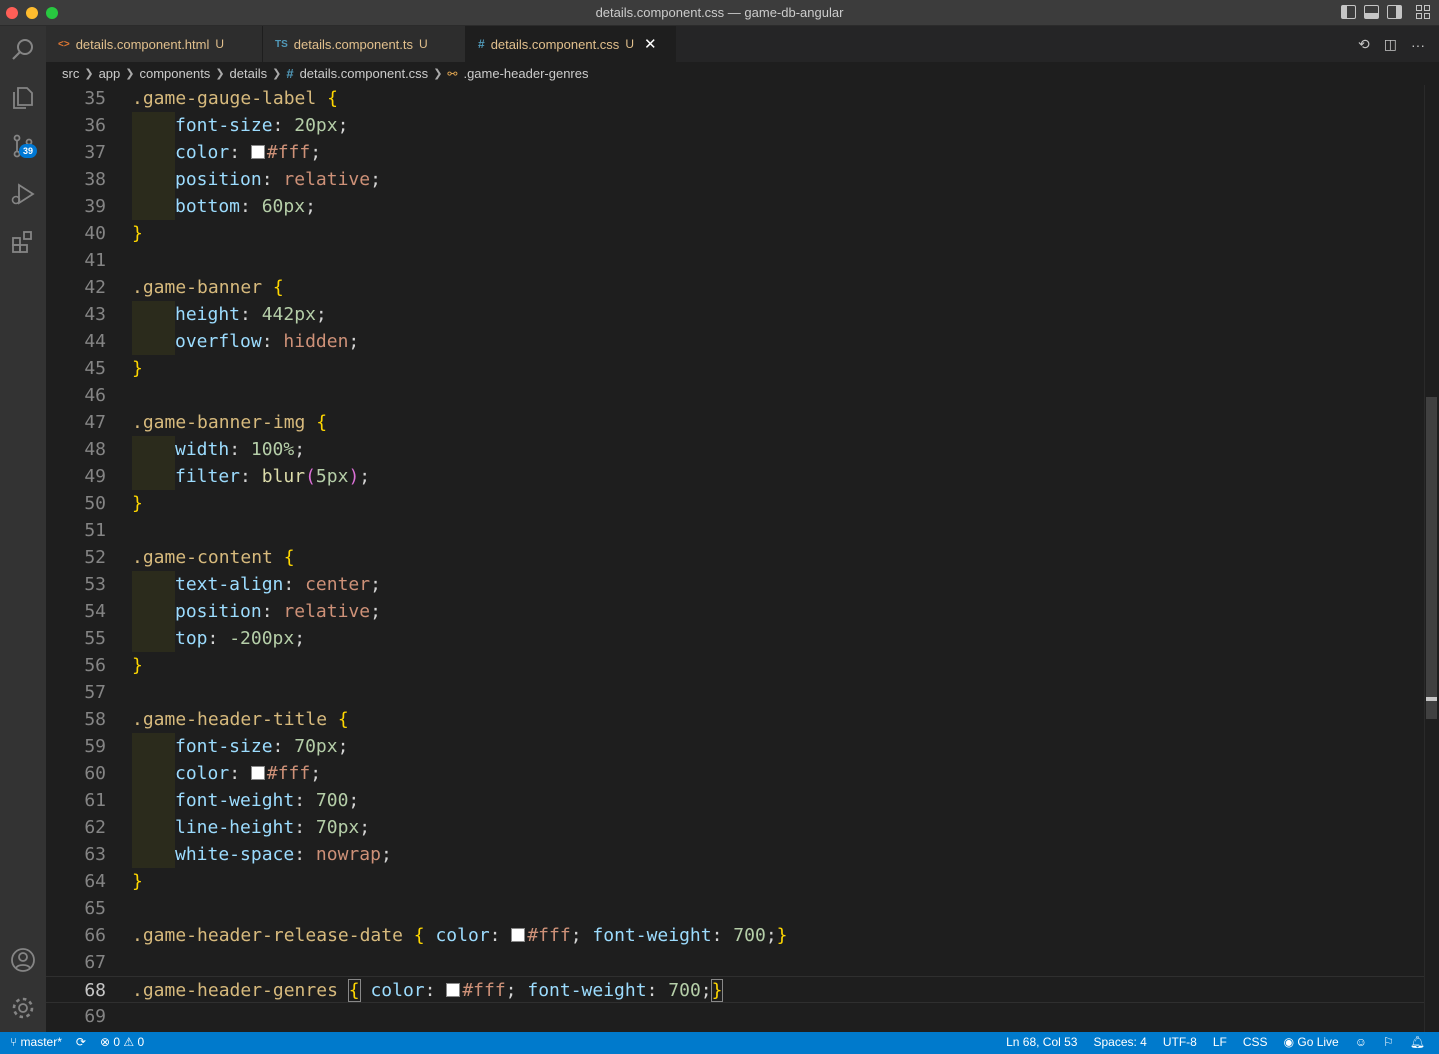  I want to click on line-number: 53, so click(95, 584).